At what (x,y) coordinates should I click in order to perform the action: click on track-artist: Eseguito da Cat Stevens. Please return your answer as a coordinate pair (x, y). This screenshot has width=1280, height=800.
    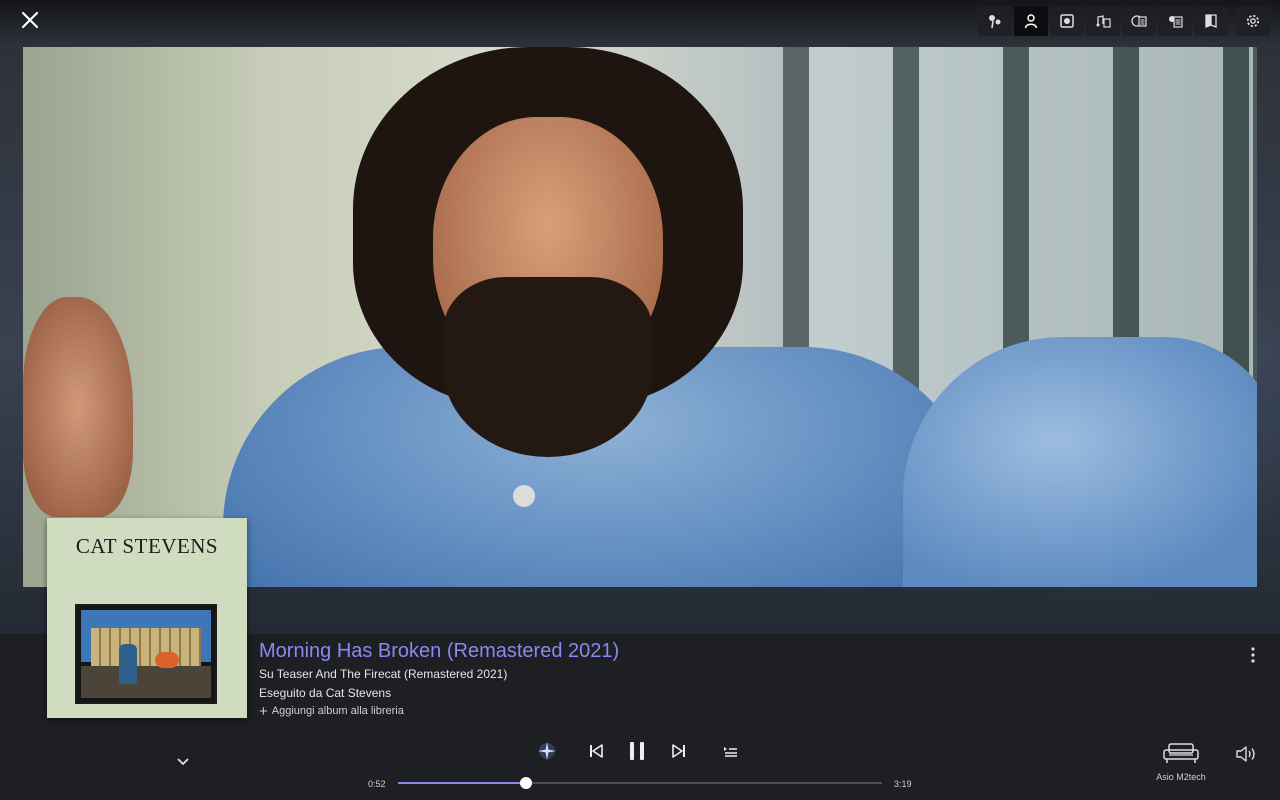
    Looking at the image, I should click on (325, 693).